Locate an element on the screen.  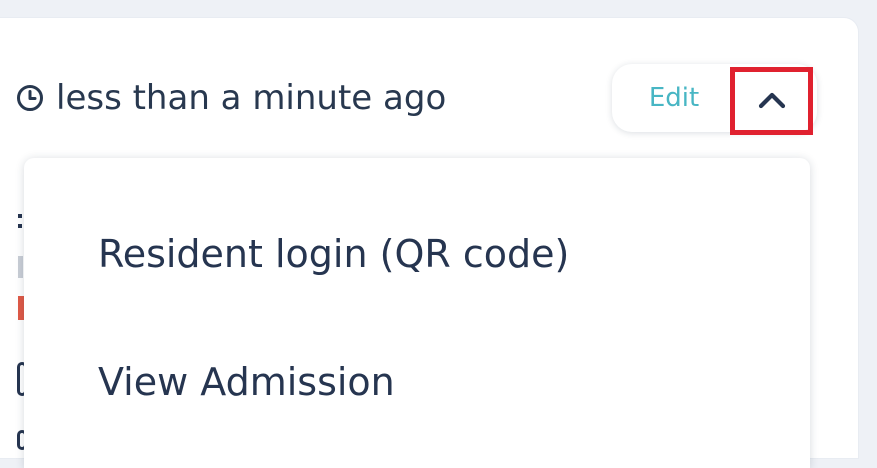
timestamp-text: less than a minute ago is located at coordinates (251, 98).